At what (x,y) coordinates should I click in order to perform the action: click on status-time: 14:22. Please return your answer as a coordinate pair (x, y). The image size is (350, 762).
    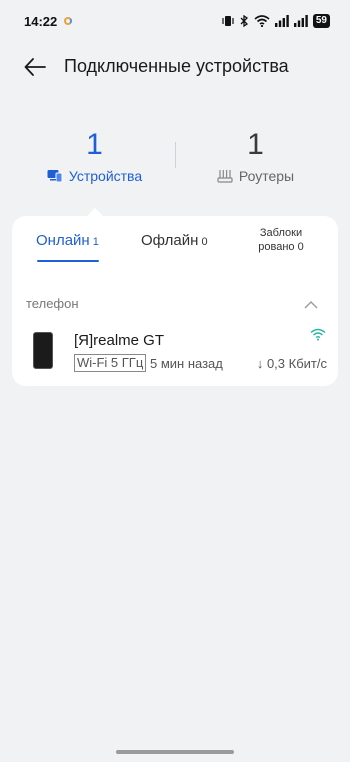
    Looking at the image, I should click on (41, 21).